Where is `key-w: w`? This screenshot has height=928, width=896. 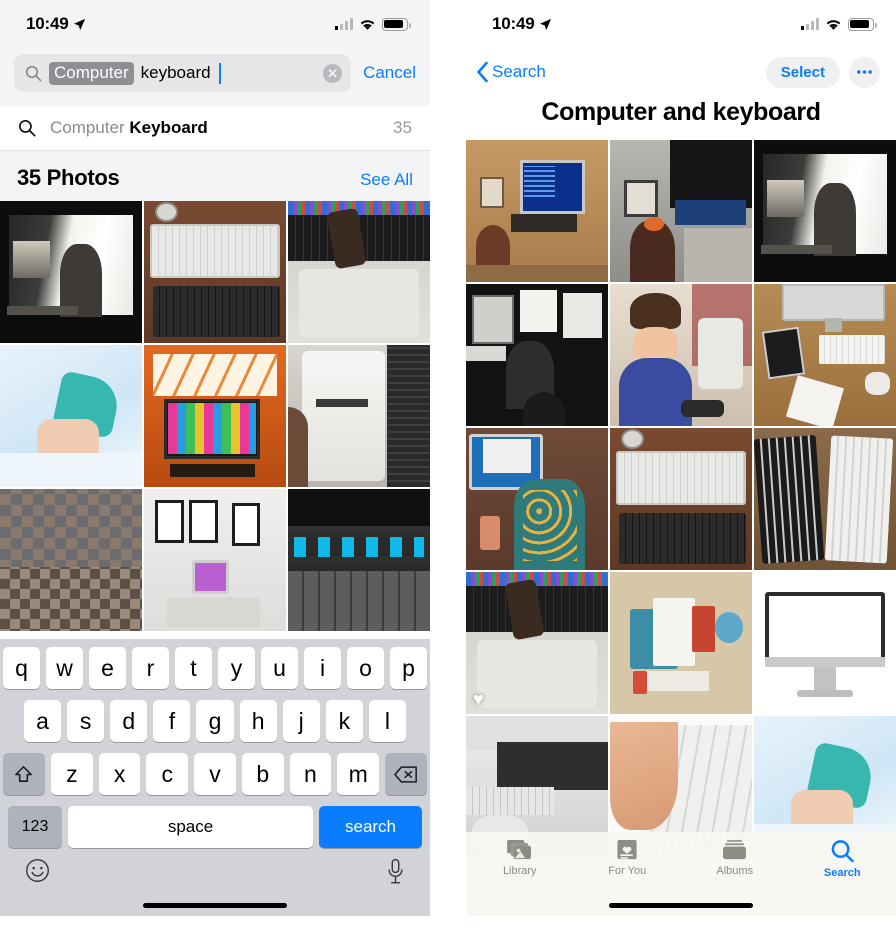
key-w: w is located at coordinates (64, 668).